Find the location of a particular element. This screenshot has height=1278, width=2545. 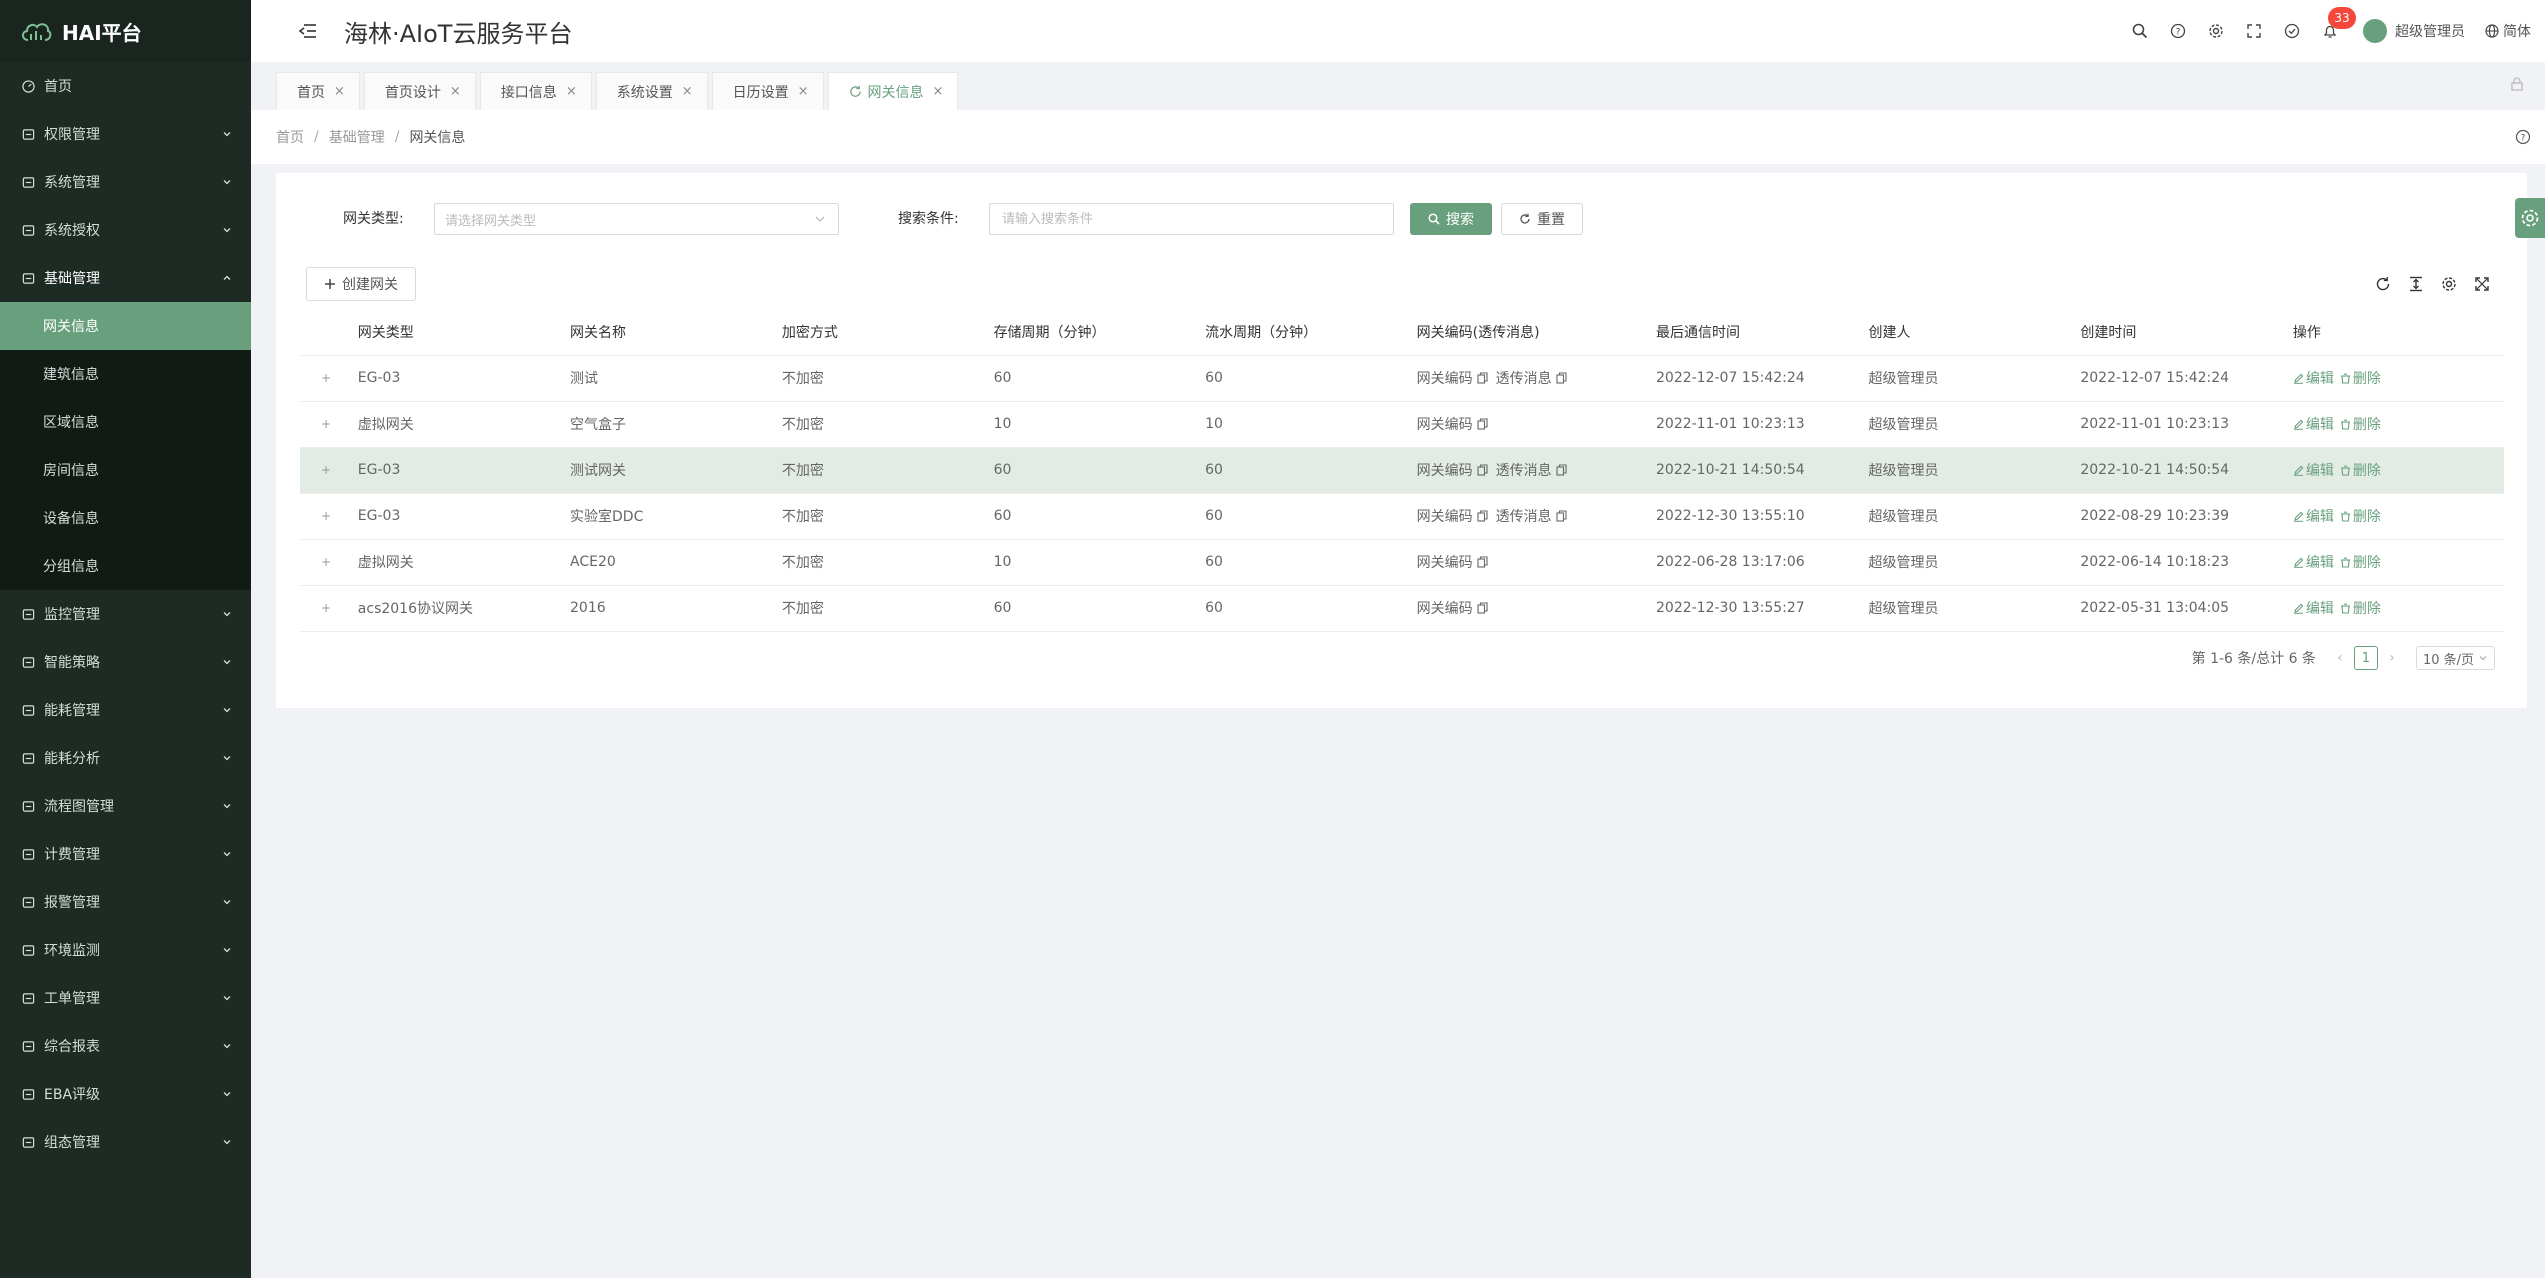

sidebar-item-1: 权限管理 is located at coordinates (125, 134).